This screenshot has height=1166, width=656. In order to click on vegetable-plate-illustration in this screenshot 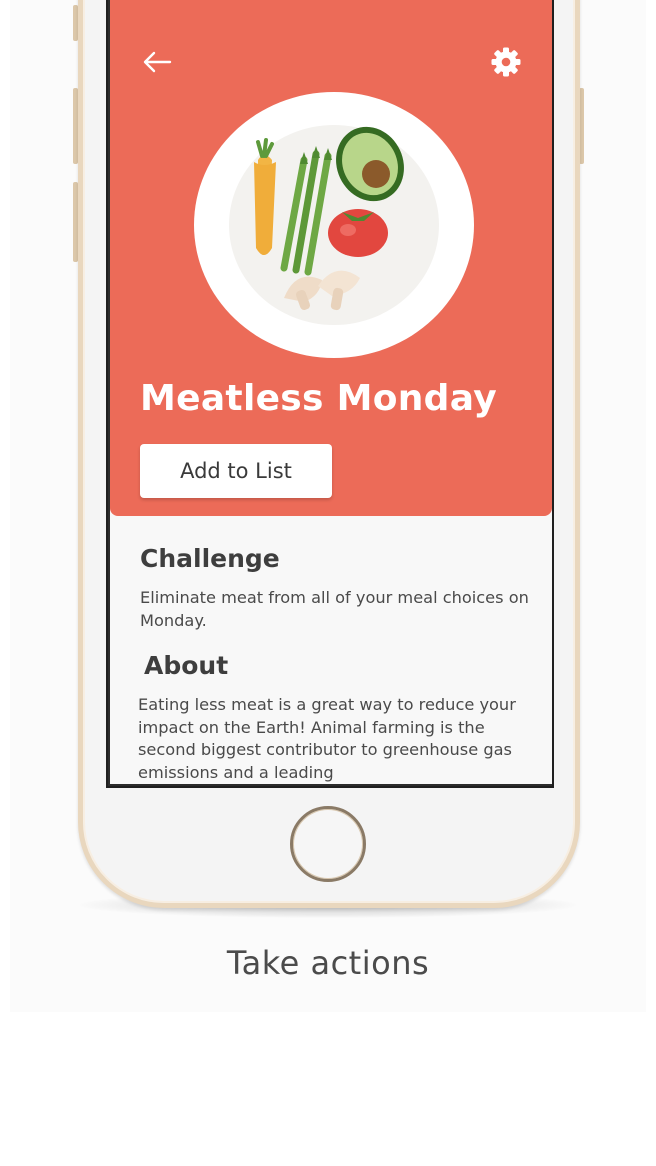, I will do `click(334, 225)`.